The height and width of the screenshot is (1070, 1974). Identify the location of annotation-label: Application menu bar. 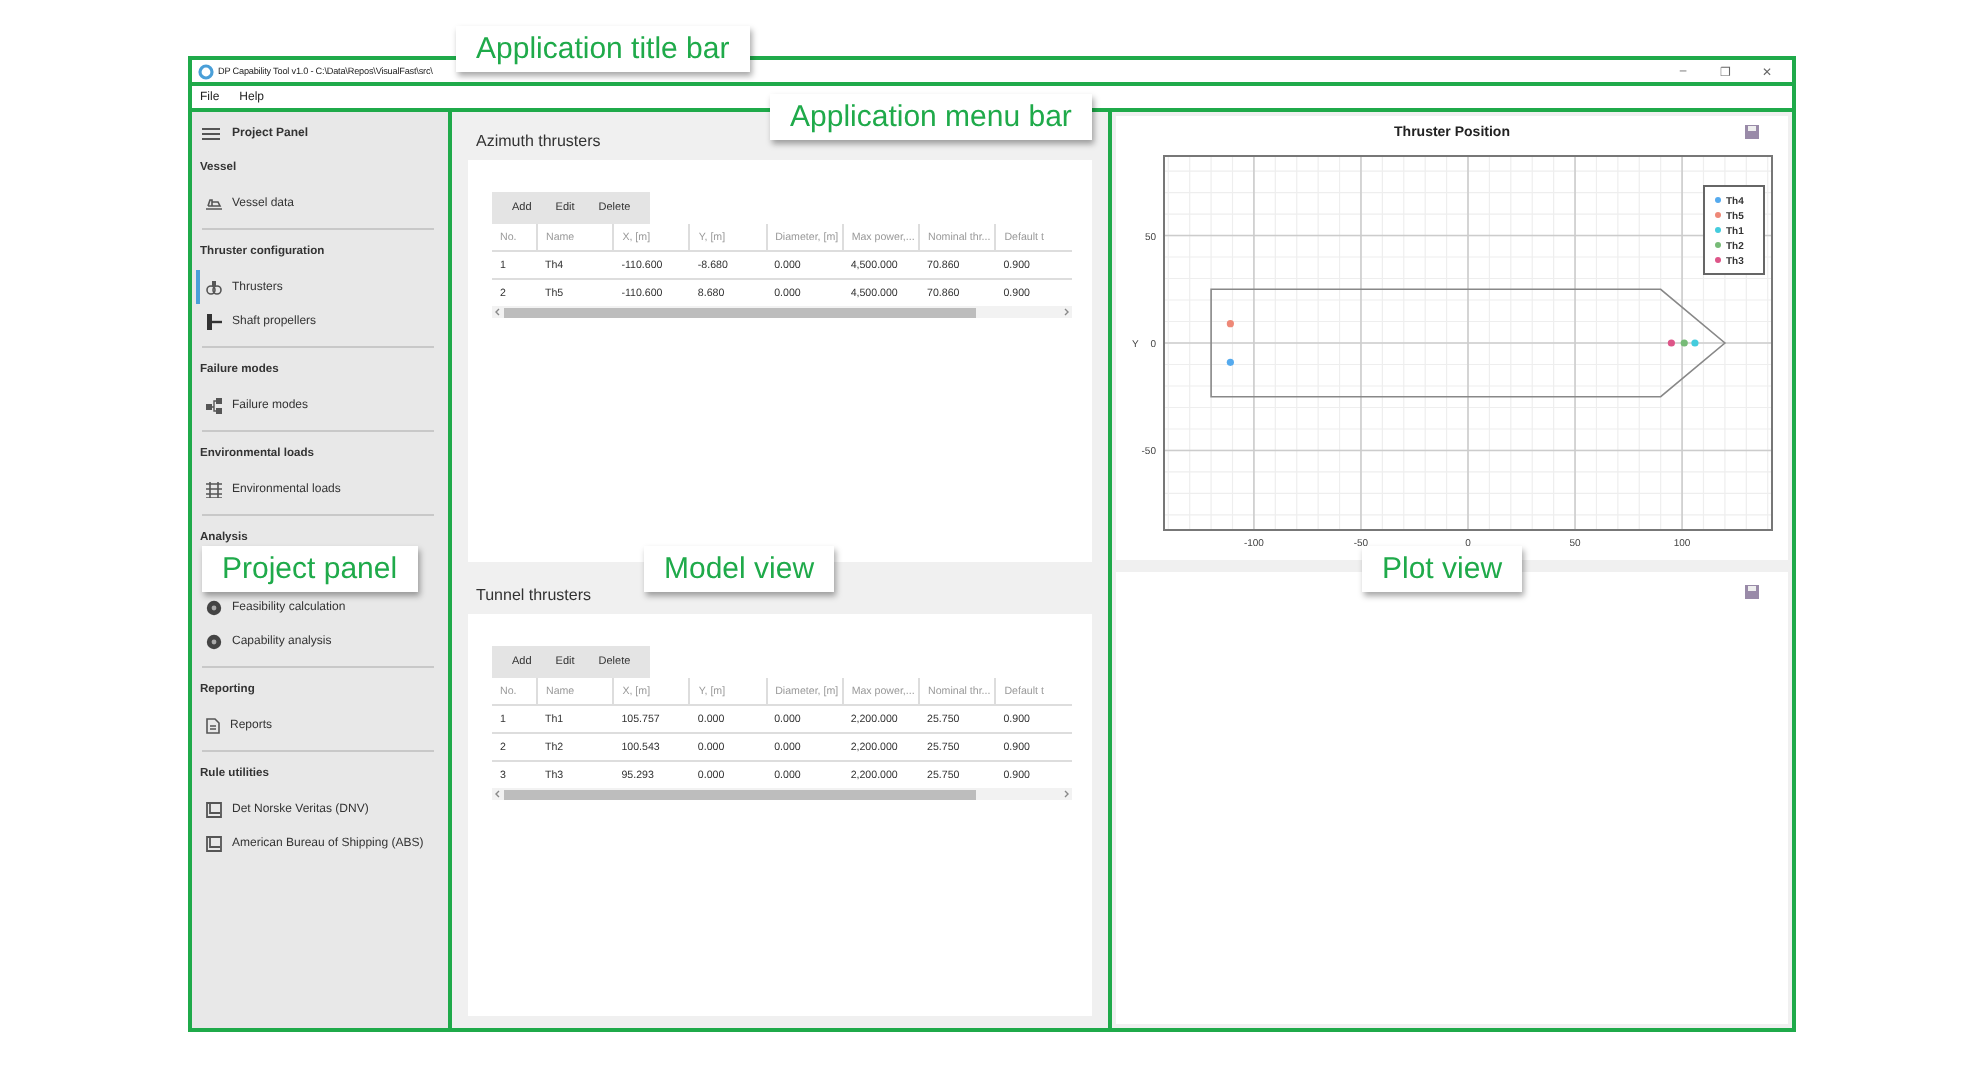
(931, 117).